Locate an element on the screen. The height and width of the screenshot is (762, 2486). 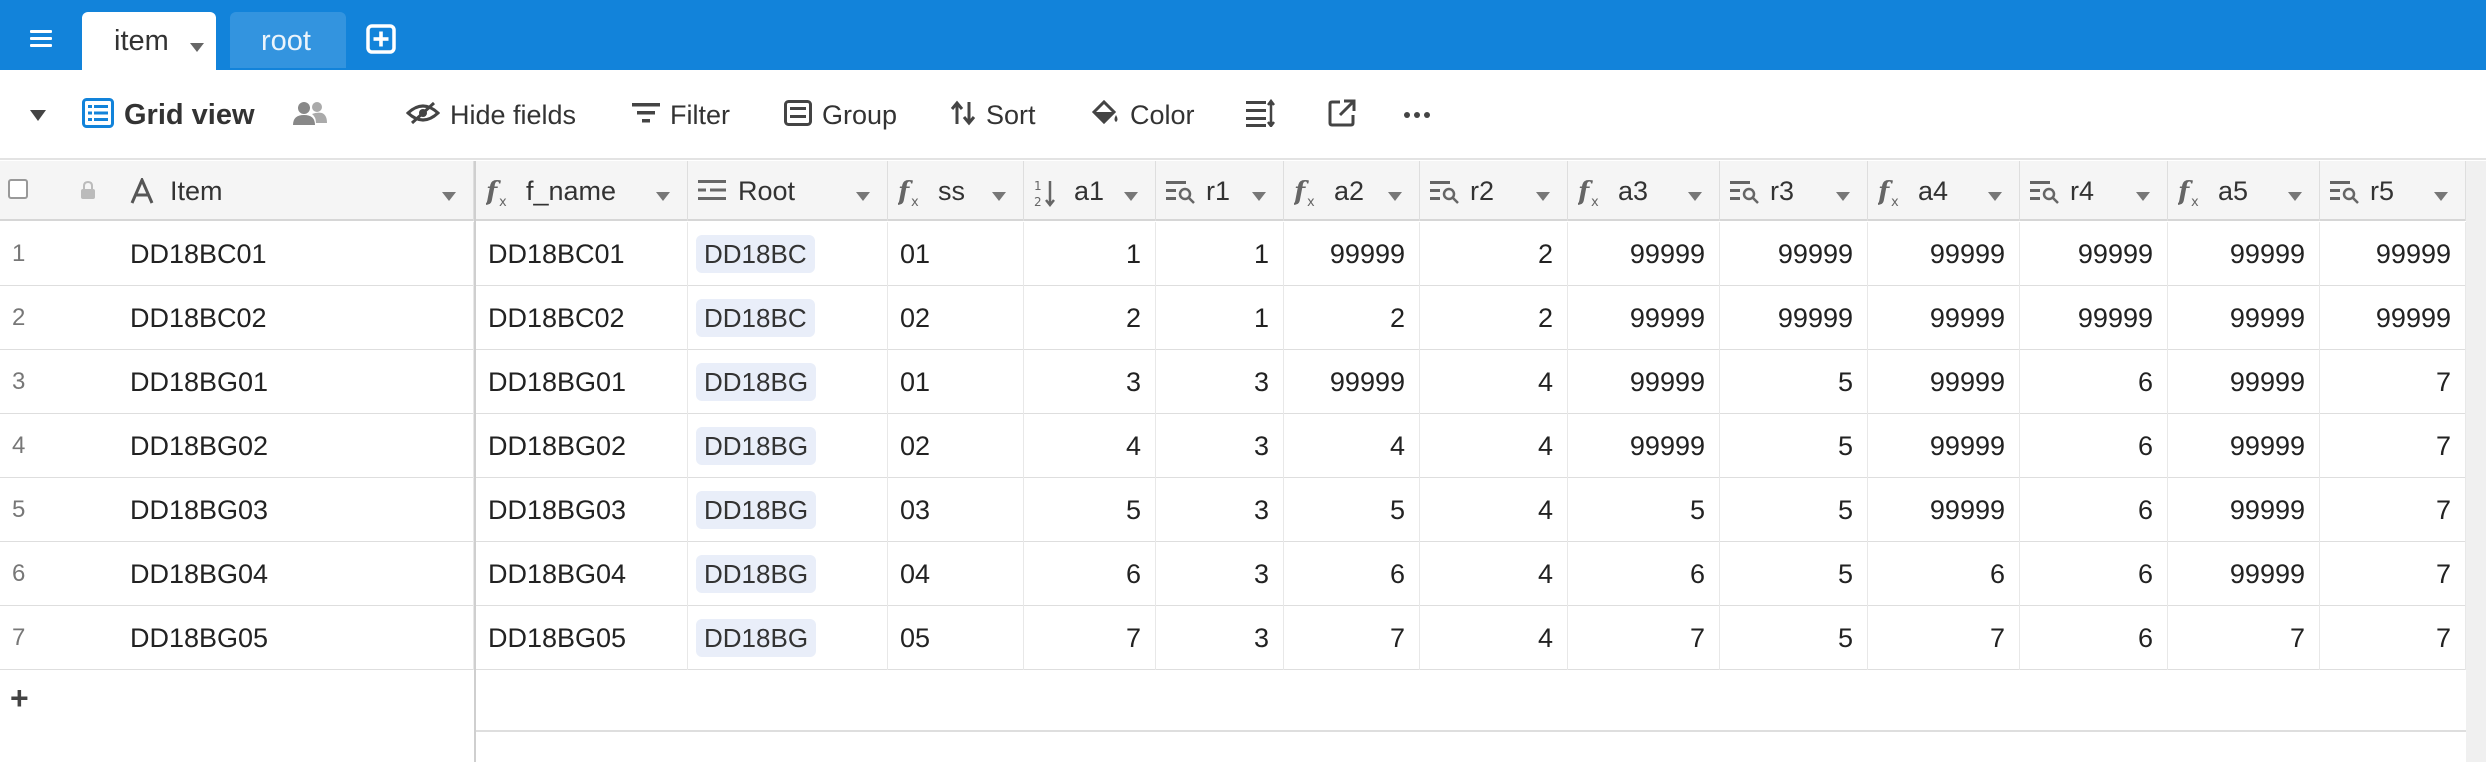
cell-a2: 7 is located at coordinates (1352, 638).